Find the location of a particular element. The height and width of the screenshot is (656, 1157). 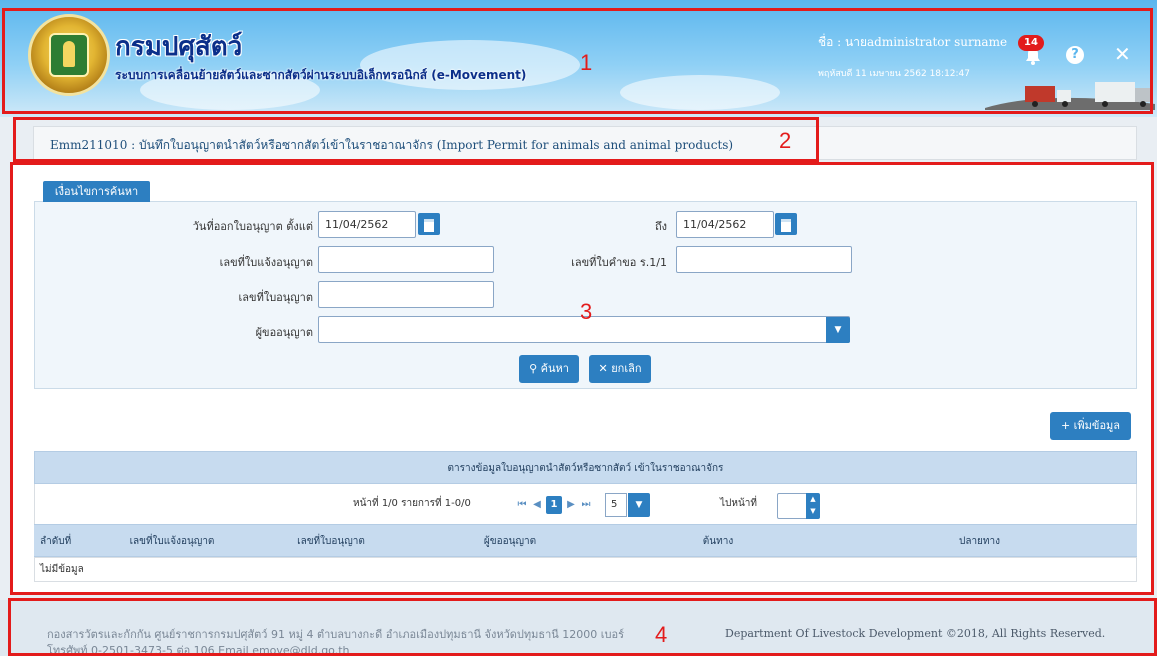

plus-icon: + is located at coordinates (1067, 425).